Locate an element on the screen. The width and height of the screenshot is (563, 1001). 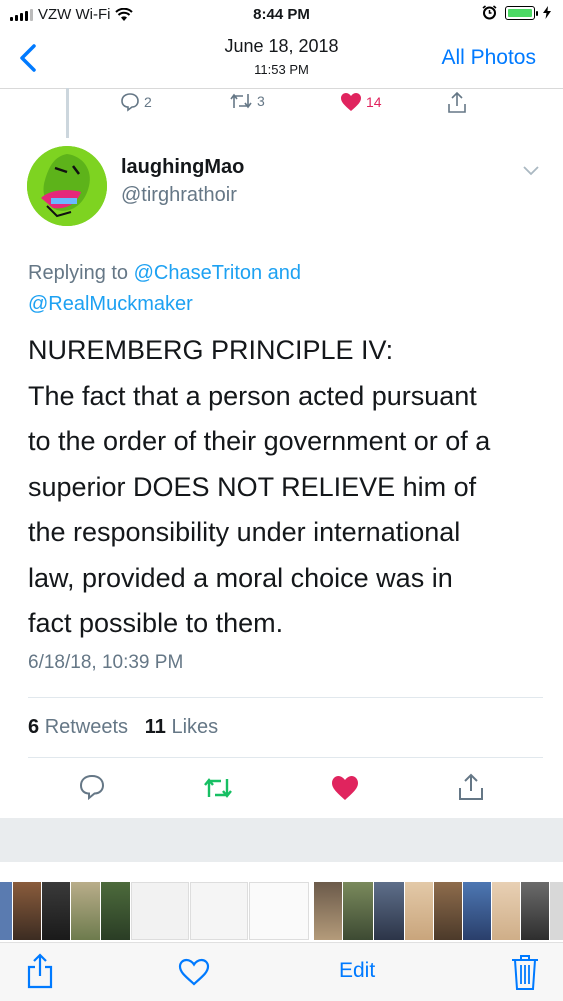
prev-like-button: 14 is located at coordinates (361, 102).